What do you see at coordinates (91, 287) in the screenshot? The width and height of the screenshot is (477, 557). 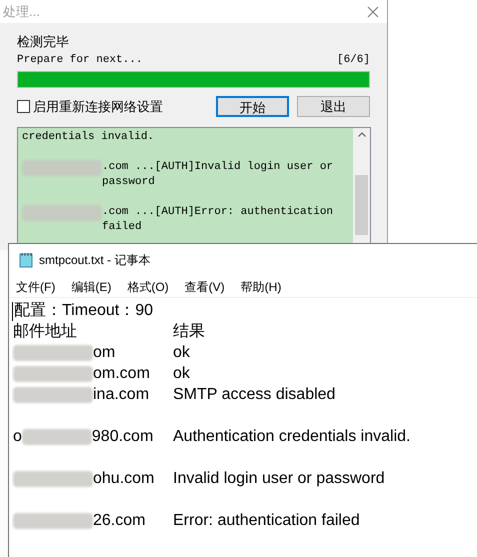 I see `menu-item: 编辑(E)` at bounding box center [91, 287].